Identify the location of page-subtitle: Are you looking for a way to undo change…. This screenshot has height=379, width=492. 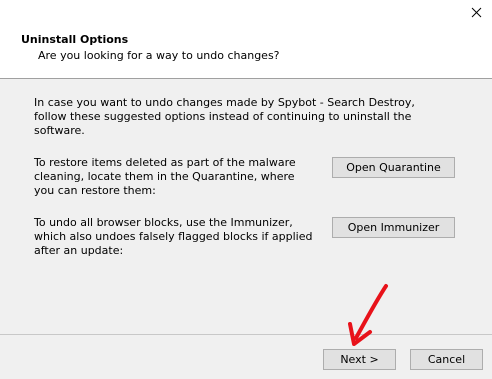
(159, 55).